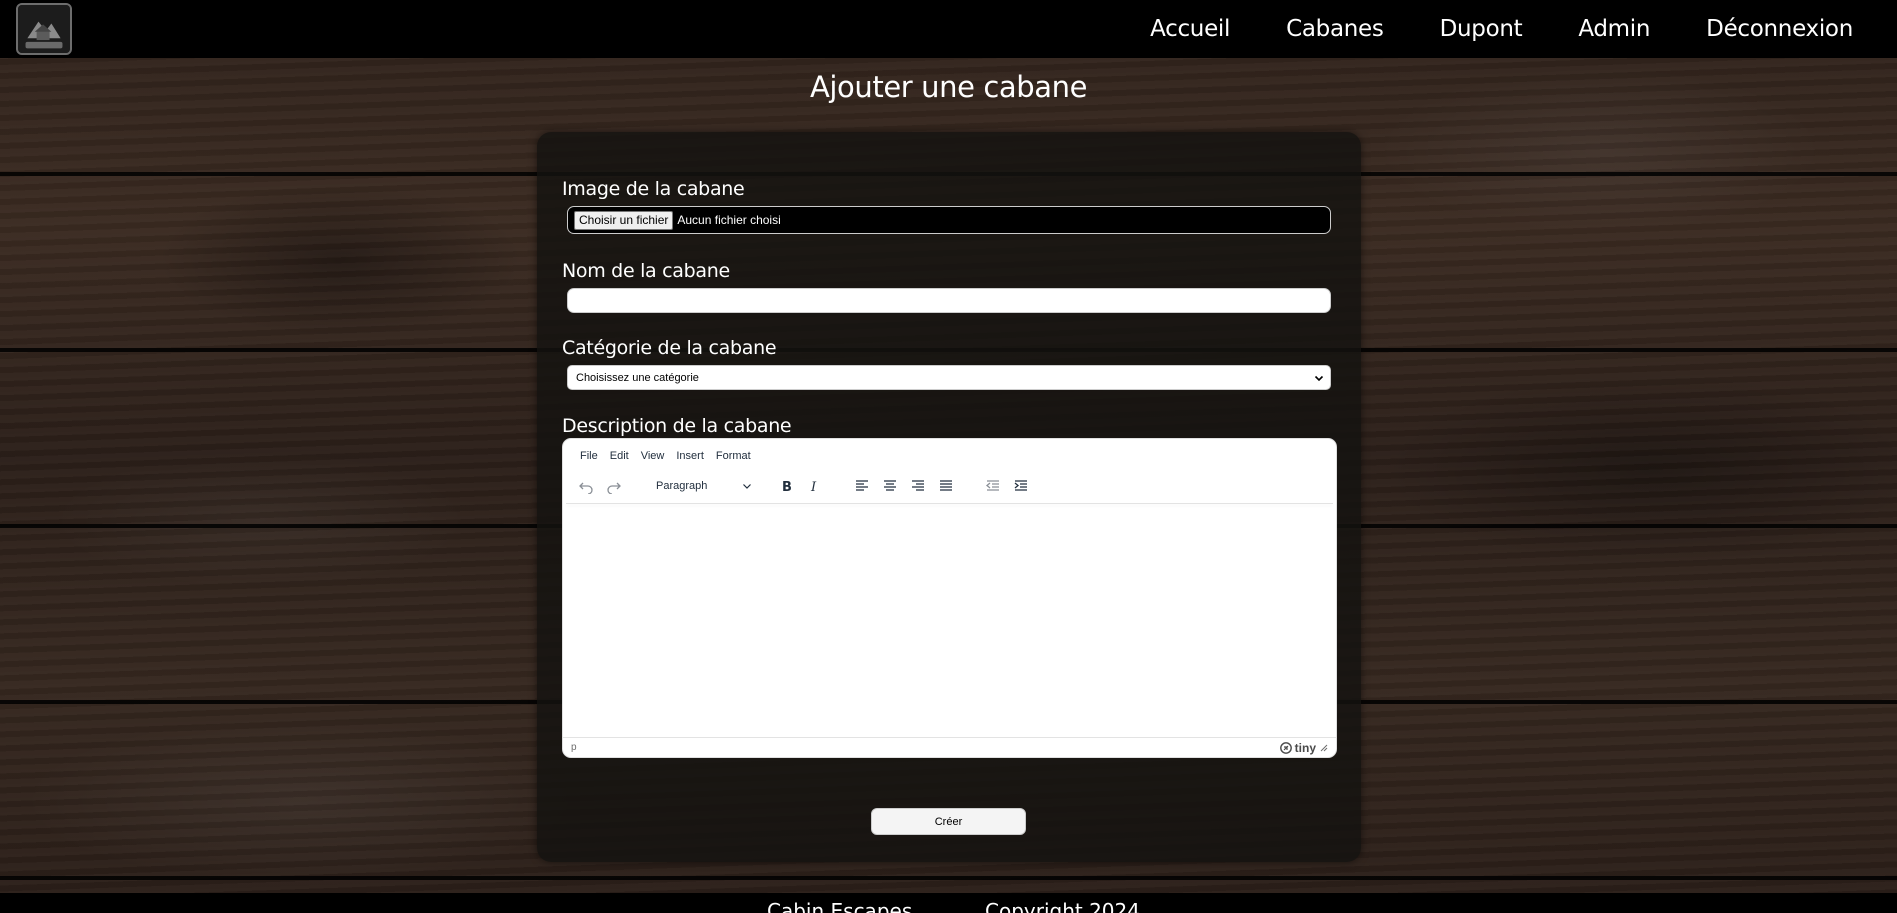 This screenshot has width=1897, height=913. Describe the element at coordinates (948, 29) in the screenshot. I see `navbar: Accueil Cabanes Dupont Admin Déconnexion` at that location.